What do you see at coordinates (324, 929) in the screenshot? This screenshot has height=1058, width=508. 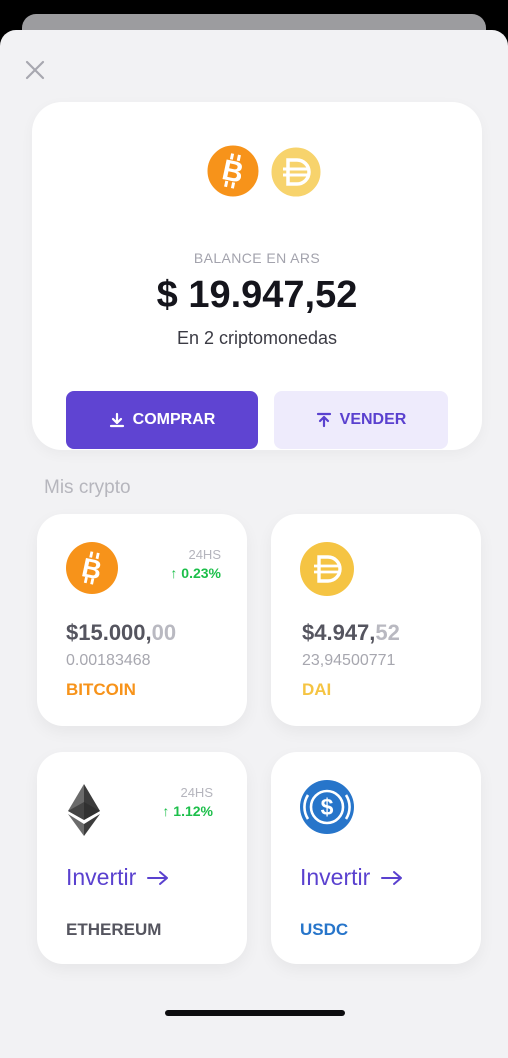 I see `card-name: USDC` at bounding box center [324, 929].